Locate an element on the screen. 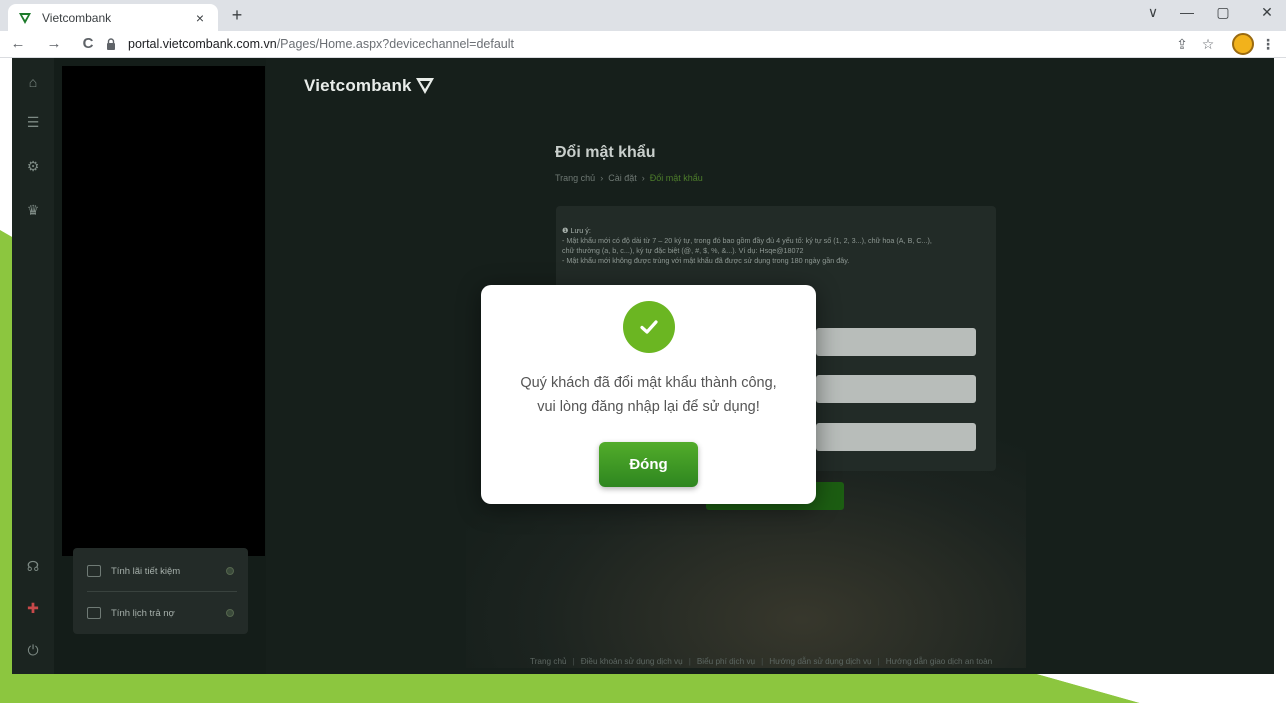  sidebar-tools-menu: Tính lãi tiết kiệm Tính lịch trả nợ is located at coordinates (160, 591).